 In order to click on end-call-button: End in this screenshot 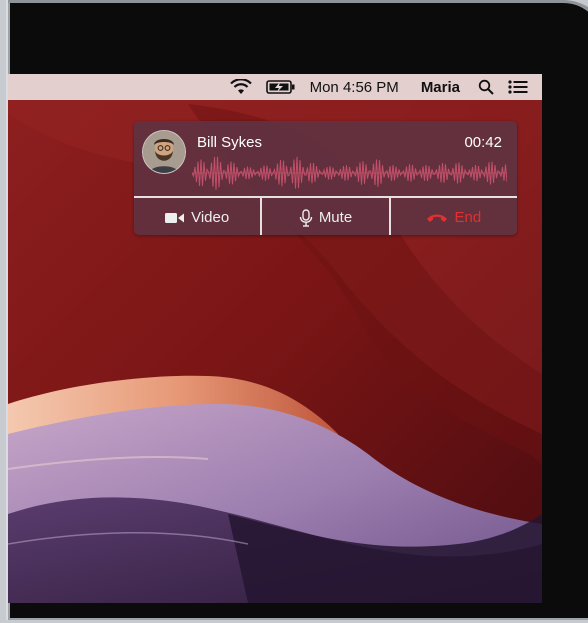, I will do `click(454, 216)`.